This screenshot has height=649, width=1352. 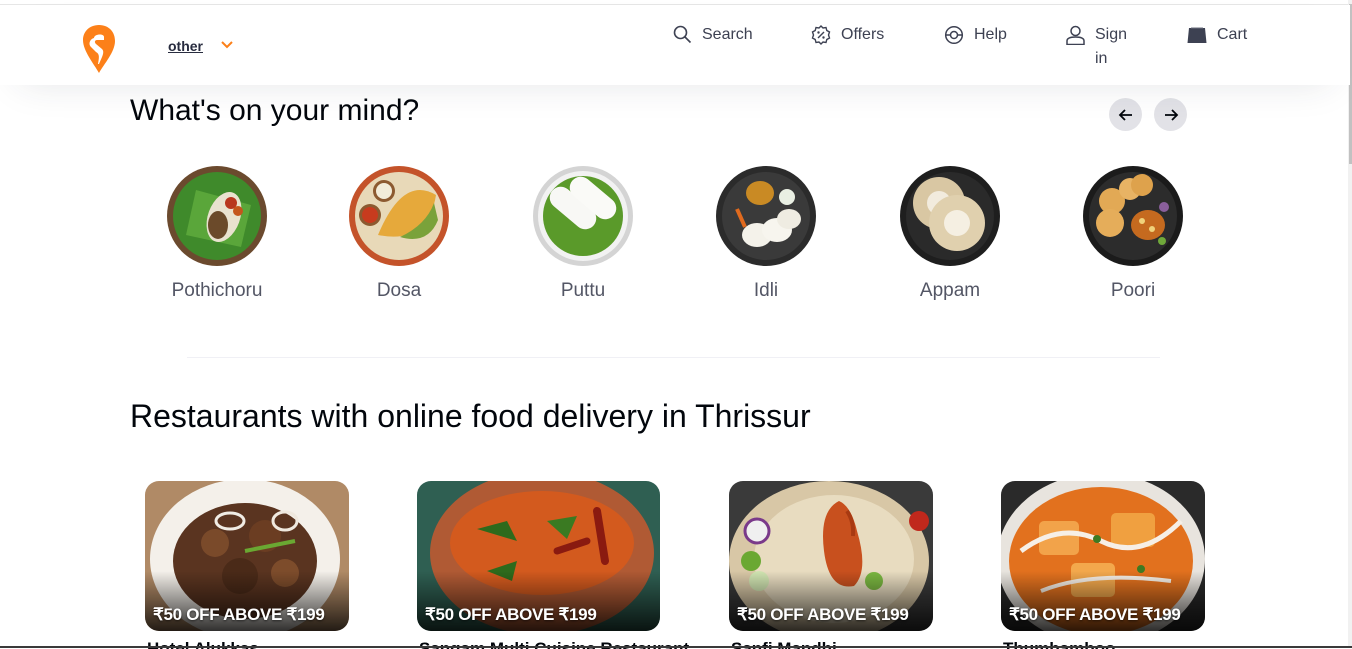 I want to click on cuisine-item-pothichoru: Pothichoru, so click(x=217, y=233).